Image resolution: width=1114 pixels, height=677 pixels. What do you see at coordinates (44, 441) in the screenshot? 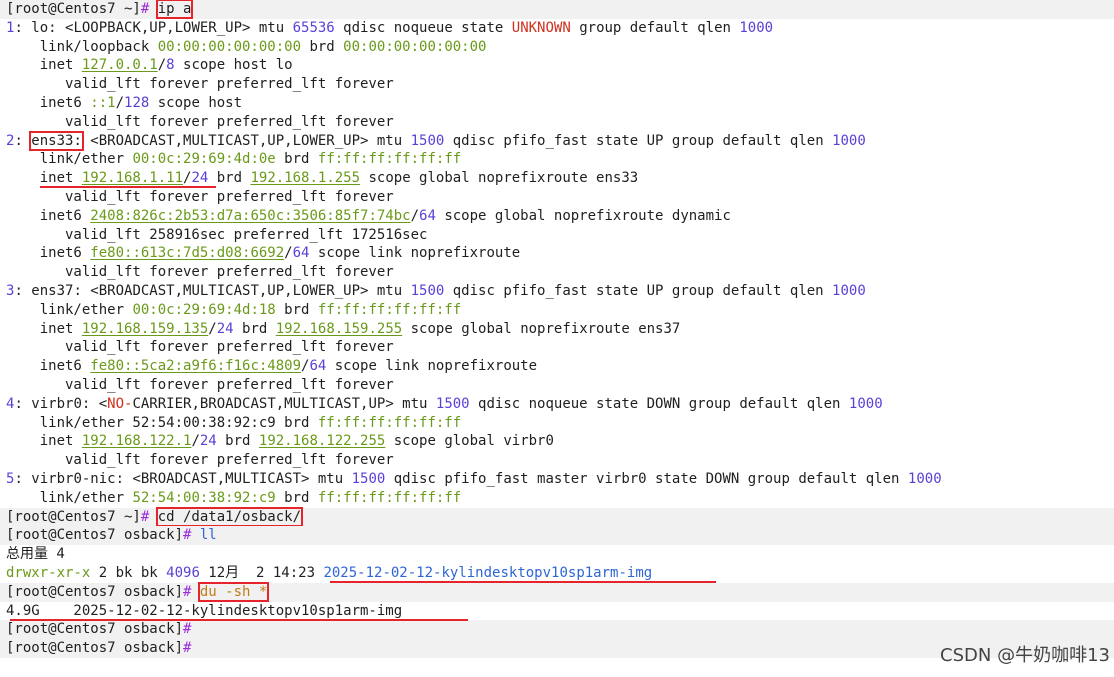
I see `terminal-text: inet` at bounding box center [44, 441].